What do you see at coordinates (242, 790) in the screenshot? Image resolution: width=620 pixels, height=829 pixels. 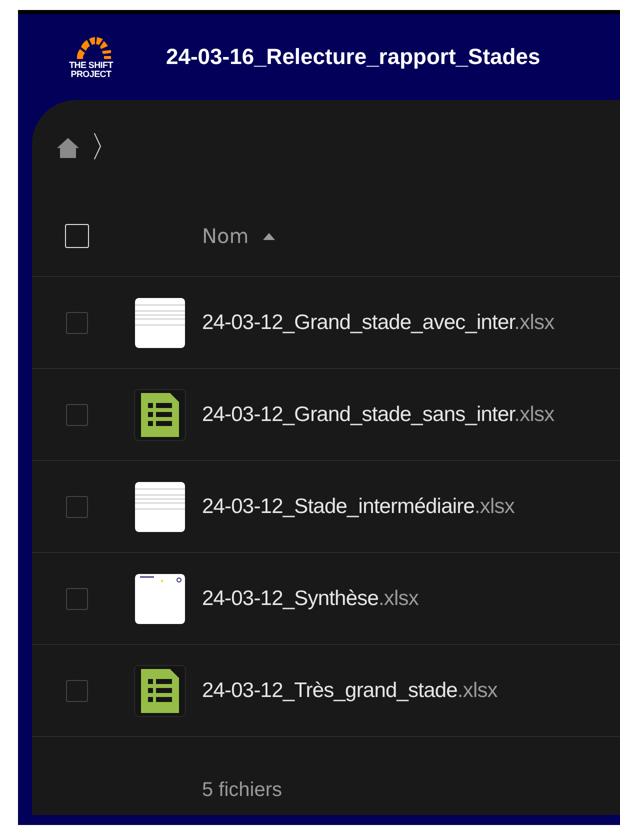 I see `file-count: 5 fichiers` at bounding box center [242, 790].